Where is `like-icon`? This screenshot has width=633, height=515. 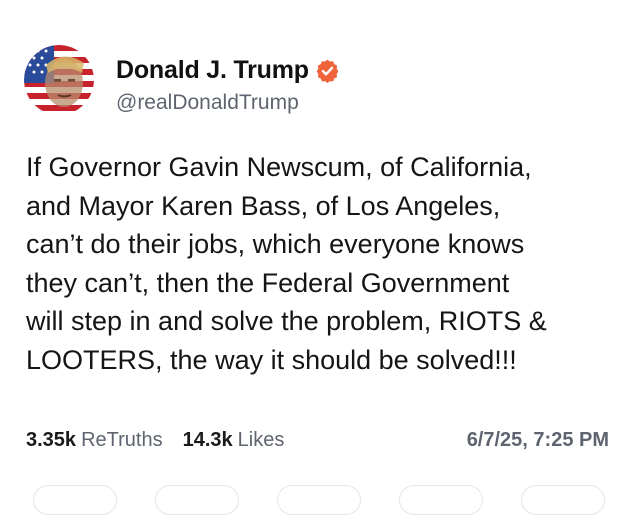
like-icon is located at coordinates (319, 500).